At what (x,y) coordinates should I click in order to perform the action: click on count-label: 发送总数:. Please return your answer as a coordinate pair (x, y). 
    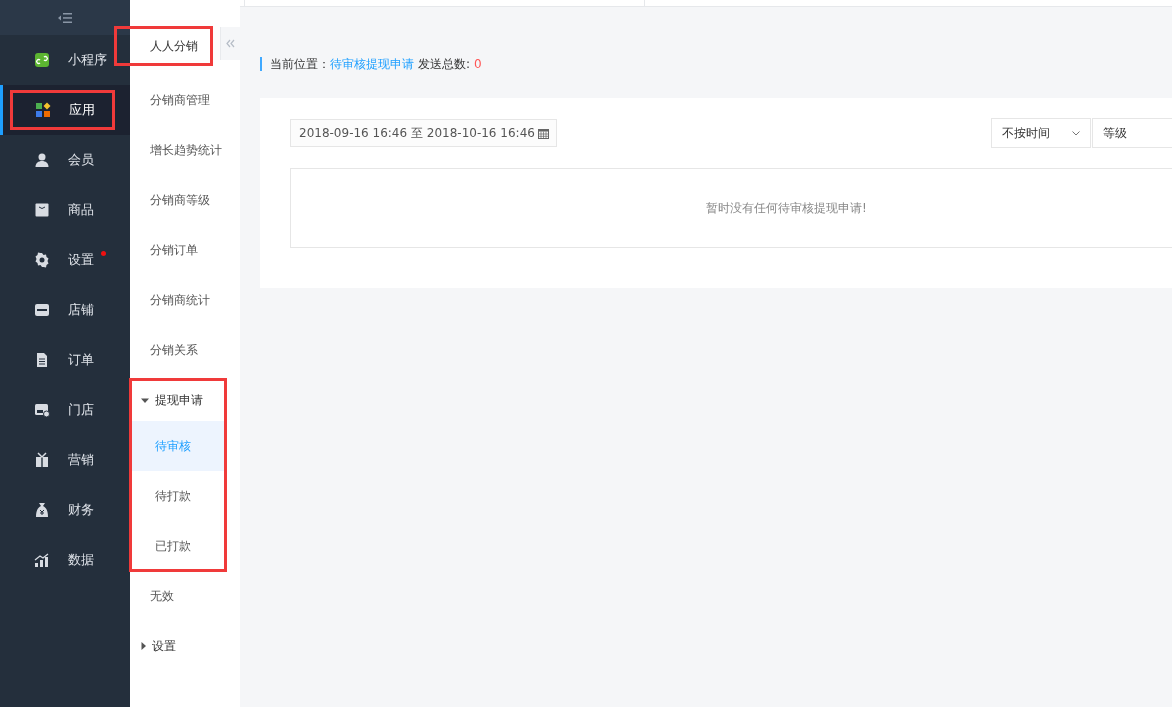
    Looking at the image, I should click on (444, 64).